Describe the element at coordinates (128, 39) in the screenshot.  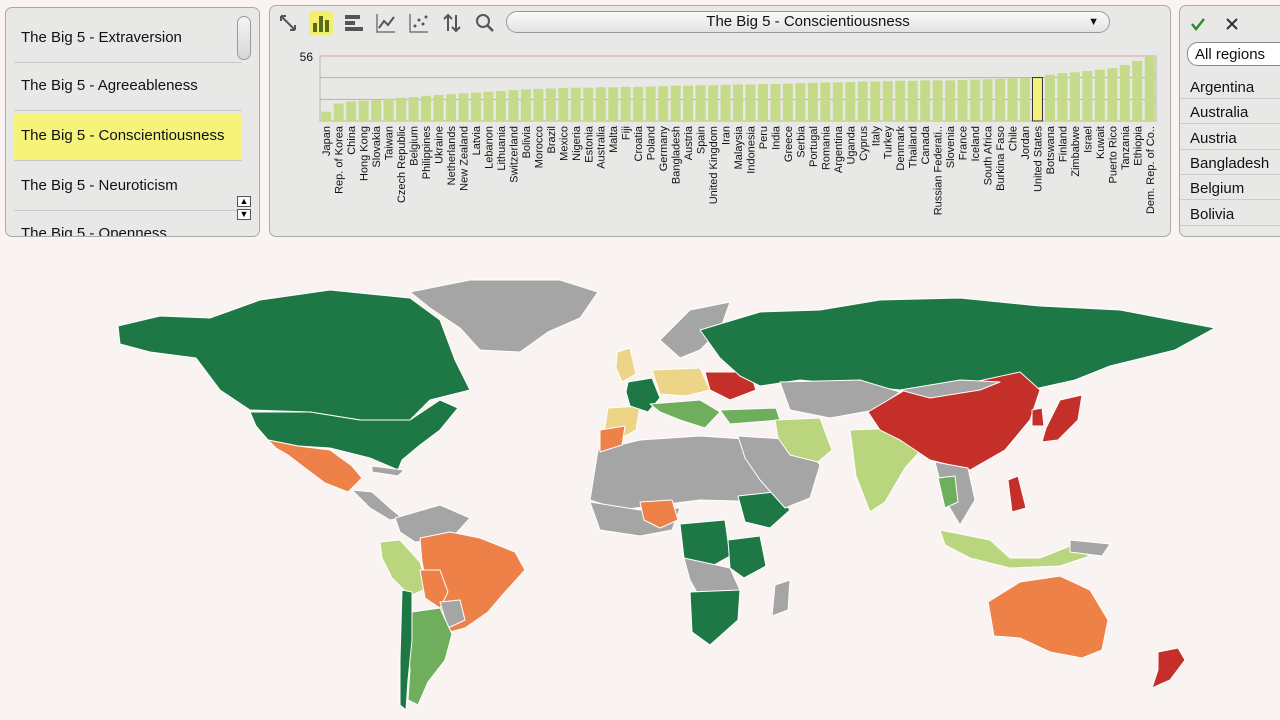
I see `list-item-extraversion: The Big 5 - Extraversion` at that location.